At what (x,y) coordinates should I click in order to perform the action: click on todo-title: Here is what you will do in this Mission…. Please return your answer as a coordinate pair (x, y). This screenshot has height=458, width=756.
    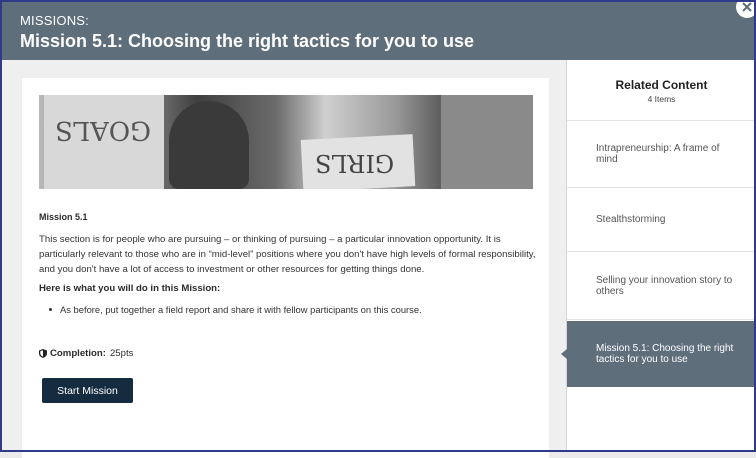
    Looking at the image, I should click on (130, 288).